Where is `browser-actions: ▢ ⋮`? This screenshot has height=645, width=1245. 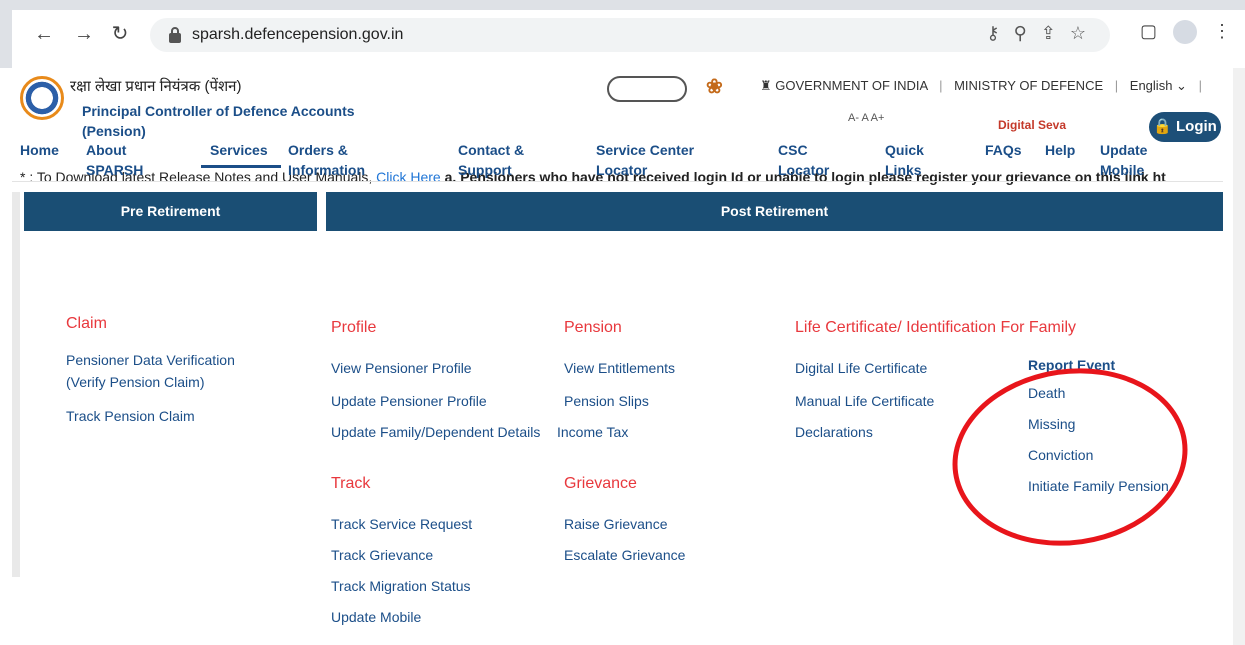
browser-actions: ▢ ⋮ is located at coordinates (1177, 32).